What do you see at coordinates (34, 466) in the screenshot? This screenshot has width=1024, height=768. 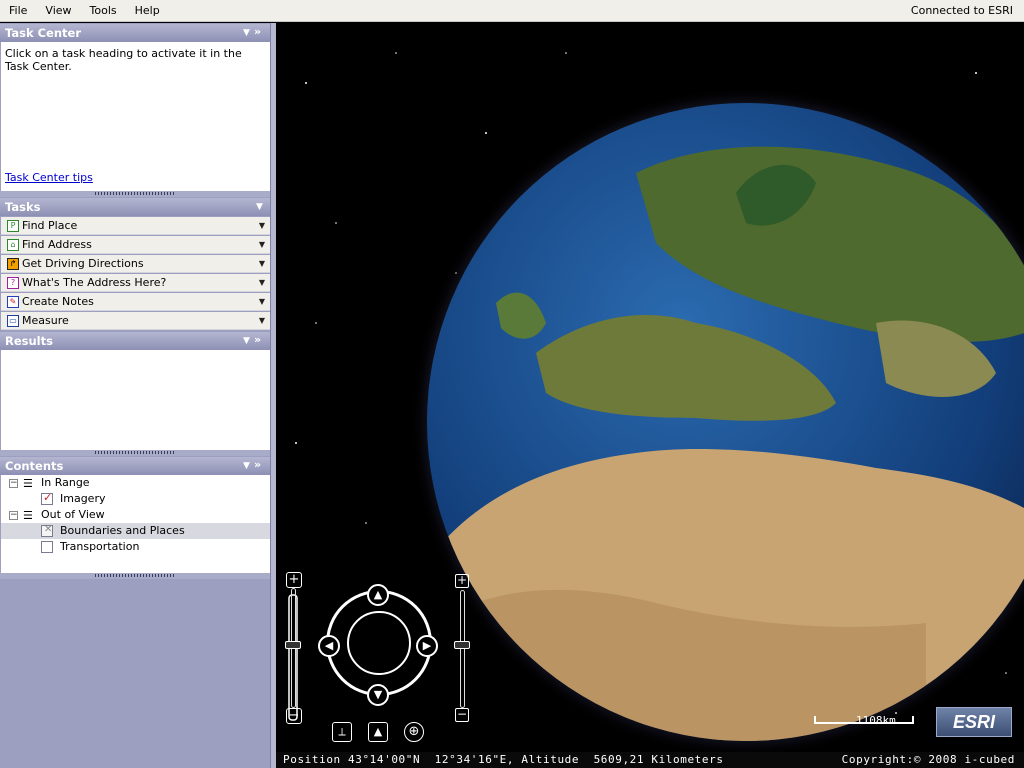 I see `contents-title: Contents` at bounding box center [34, 466].